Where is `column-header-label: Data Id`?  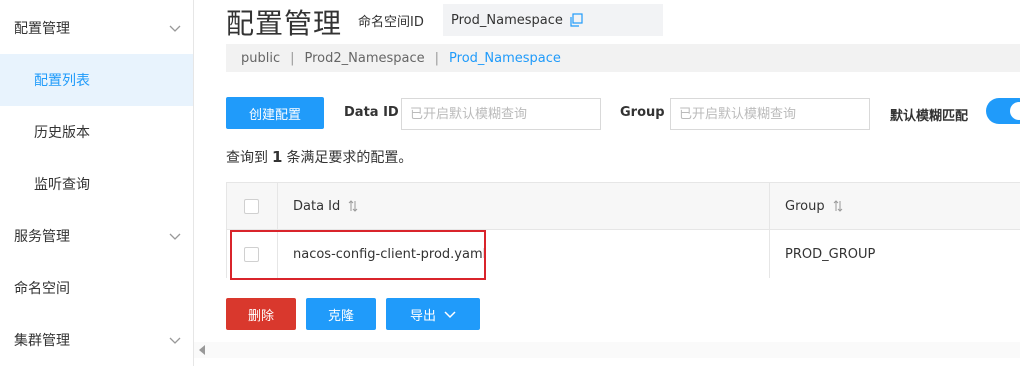
column-header-label: Data Id is located at coordinates (317, 206).